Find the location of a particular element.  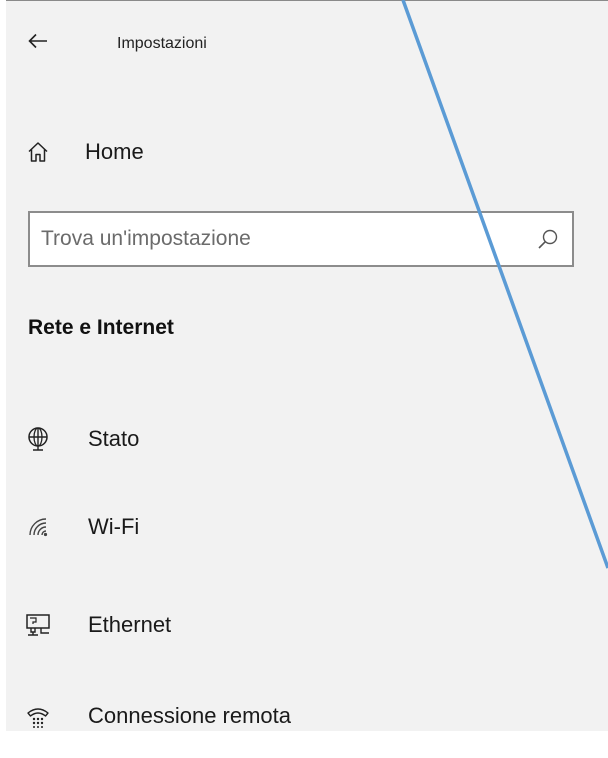

nav-item-connessione-remota: Connessione remota is located at coordinates (307, 710).